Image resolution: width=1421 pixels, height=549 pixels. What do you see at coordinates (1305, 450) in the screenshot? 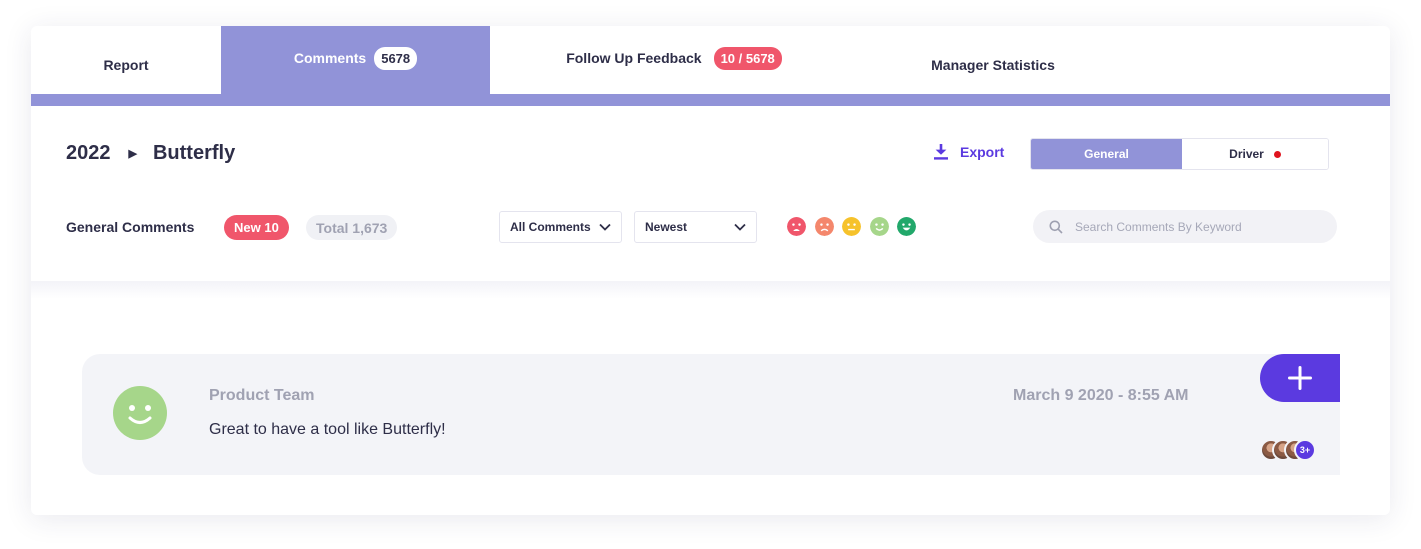
I see `more-participants-badge: 3+` at bounding box center [1305, 450].